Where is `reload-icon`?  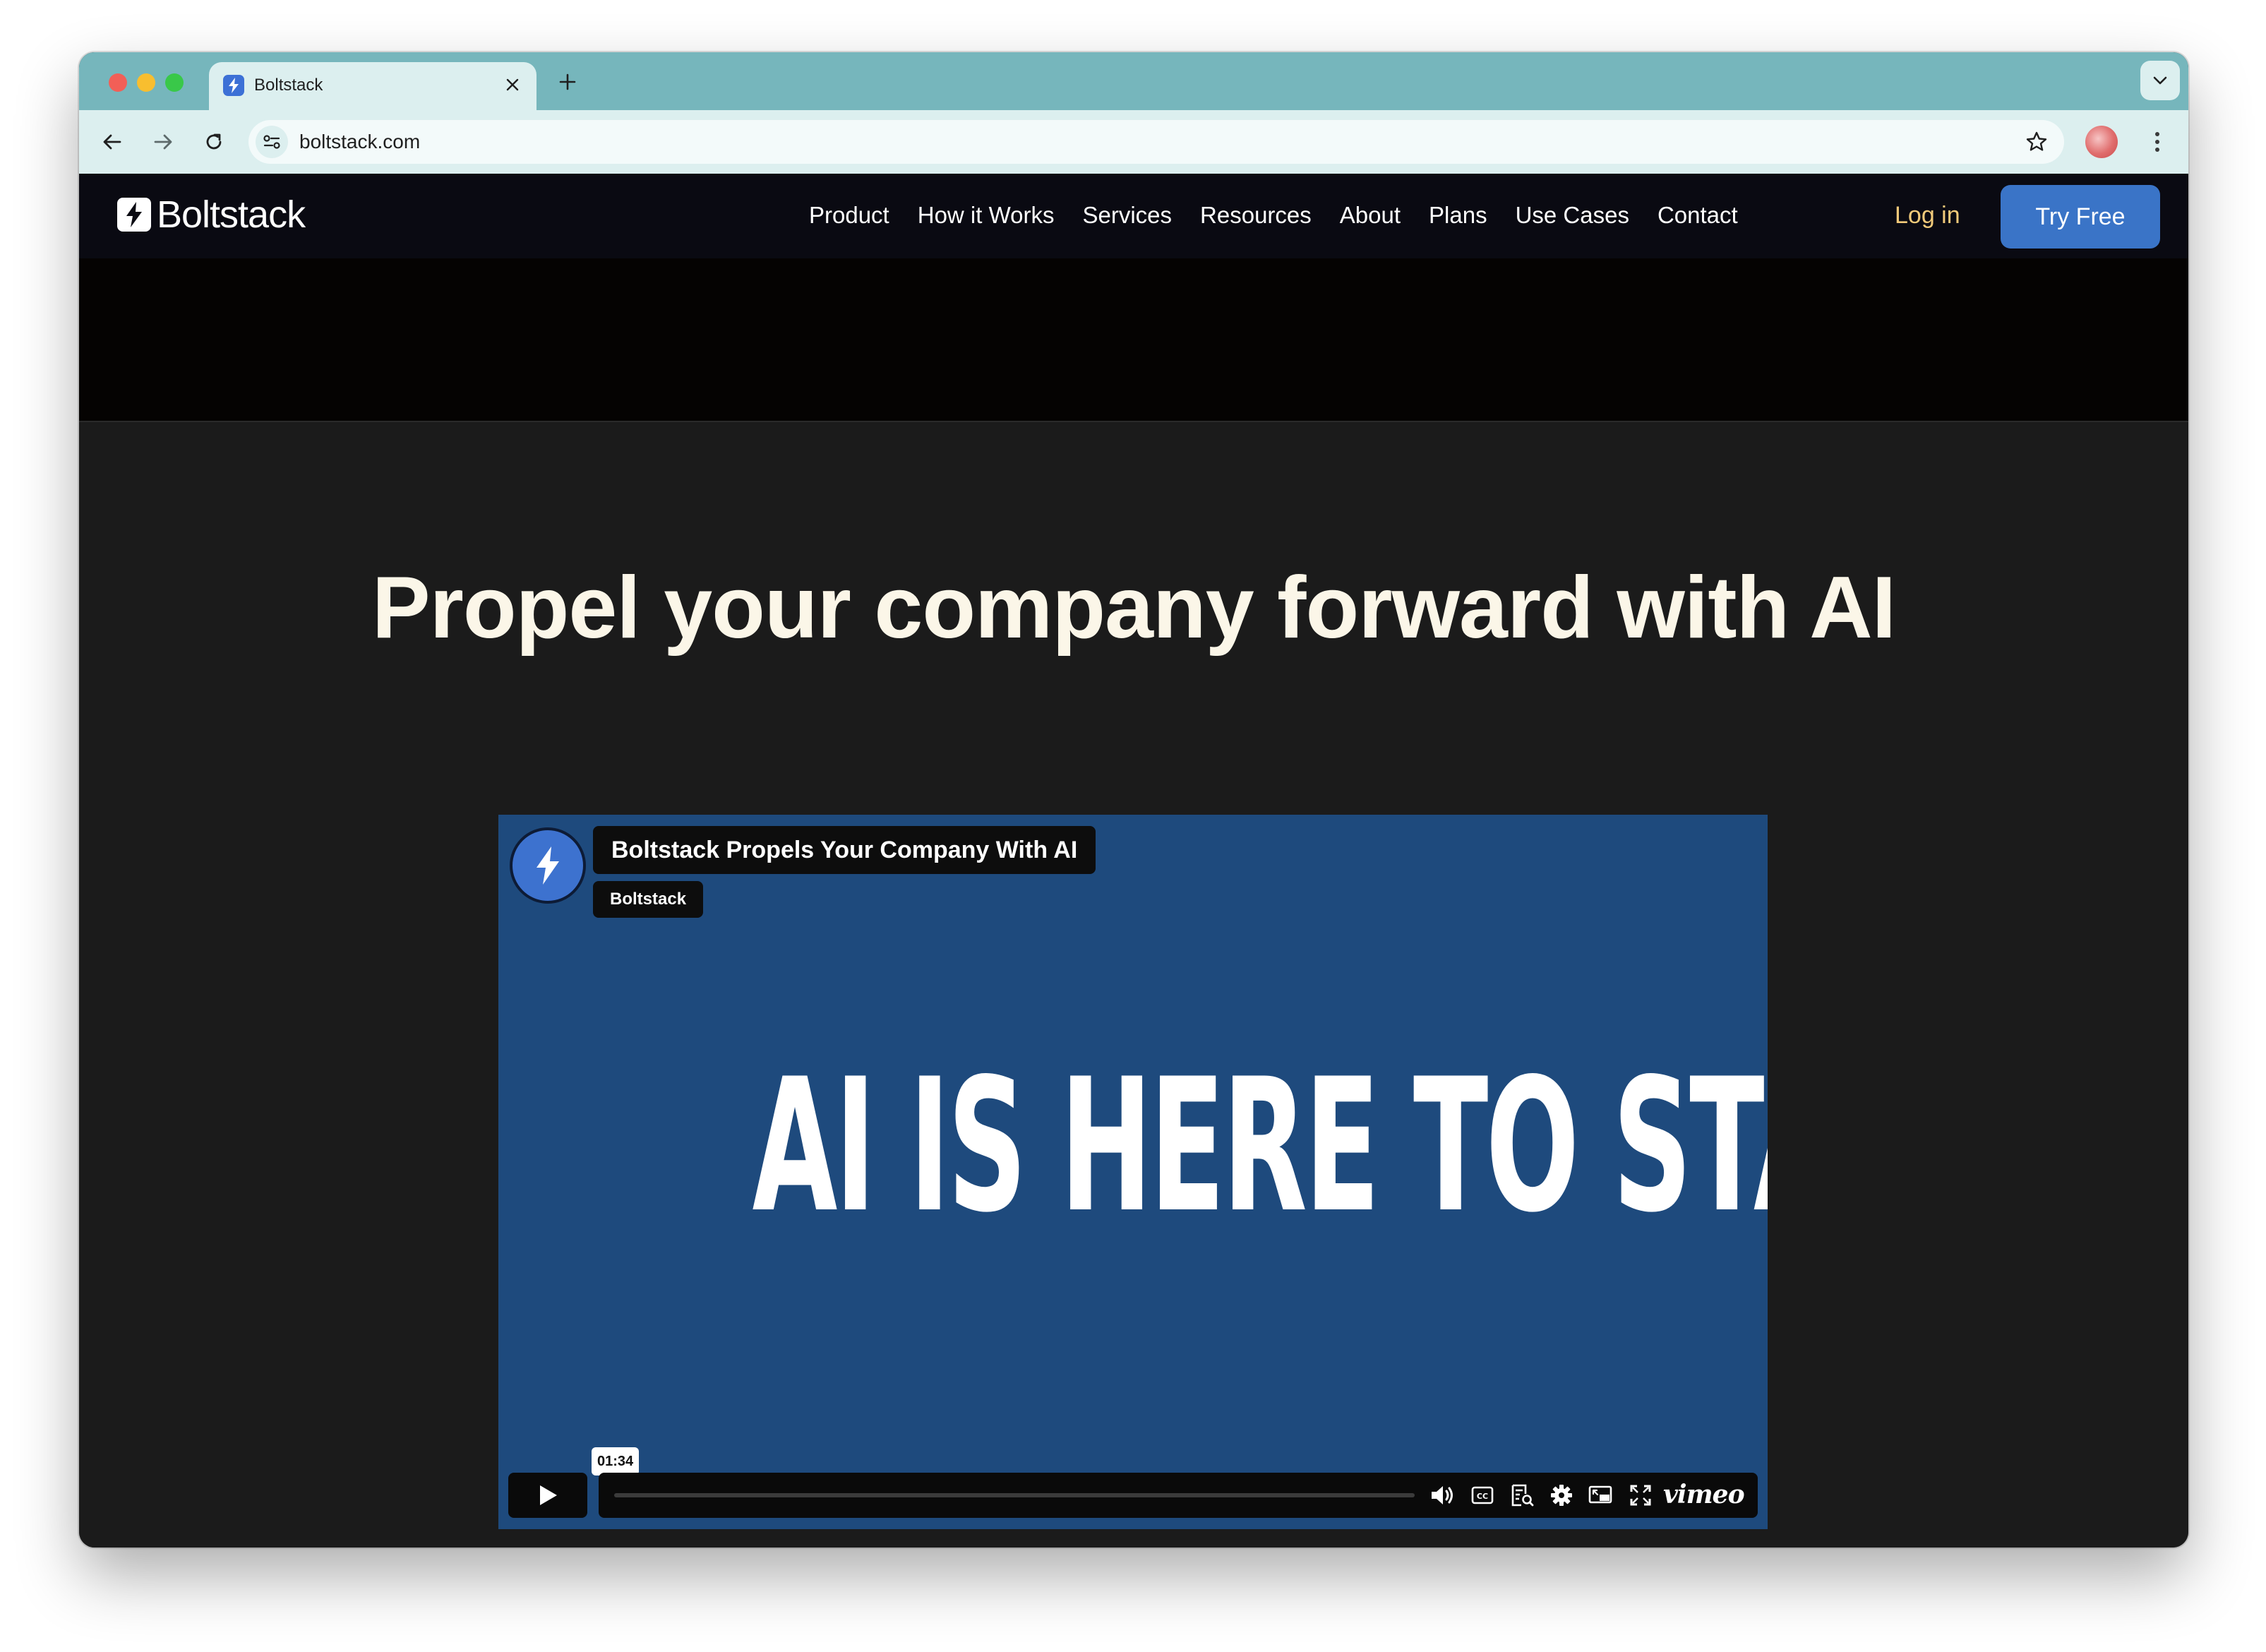 reload-icon is located at coordinates (214, 141).